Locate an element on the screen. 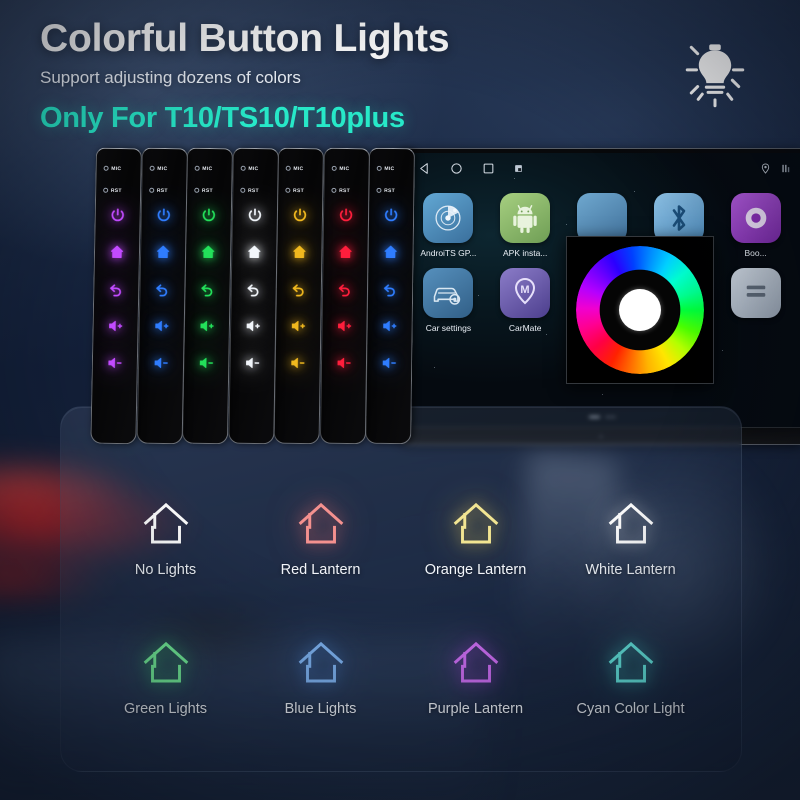 The height and width of the screenshot is (800, 800). button-panel-1: MIC RST is located at coordinates (116, 296).